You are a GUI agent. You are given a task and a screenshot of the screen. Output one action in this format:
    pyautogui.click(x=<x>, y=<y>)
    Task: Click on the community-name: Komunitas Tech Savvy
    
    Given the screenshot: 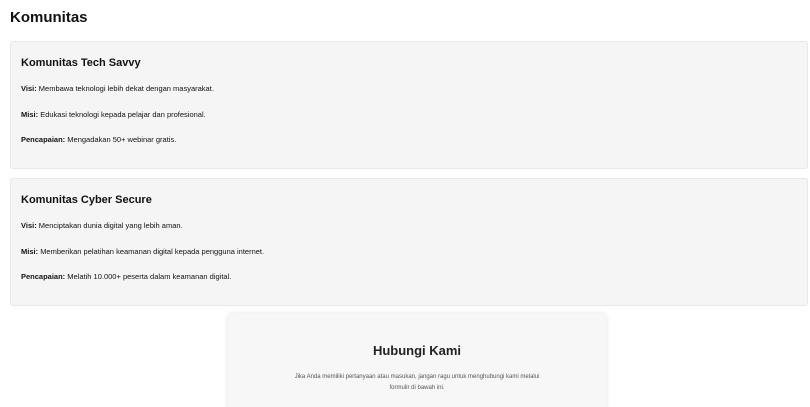 What is the action you would take?
    pyautogui.click(x=81, y=63)
    